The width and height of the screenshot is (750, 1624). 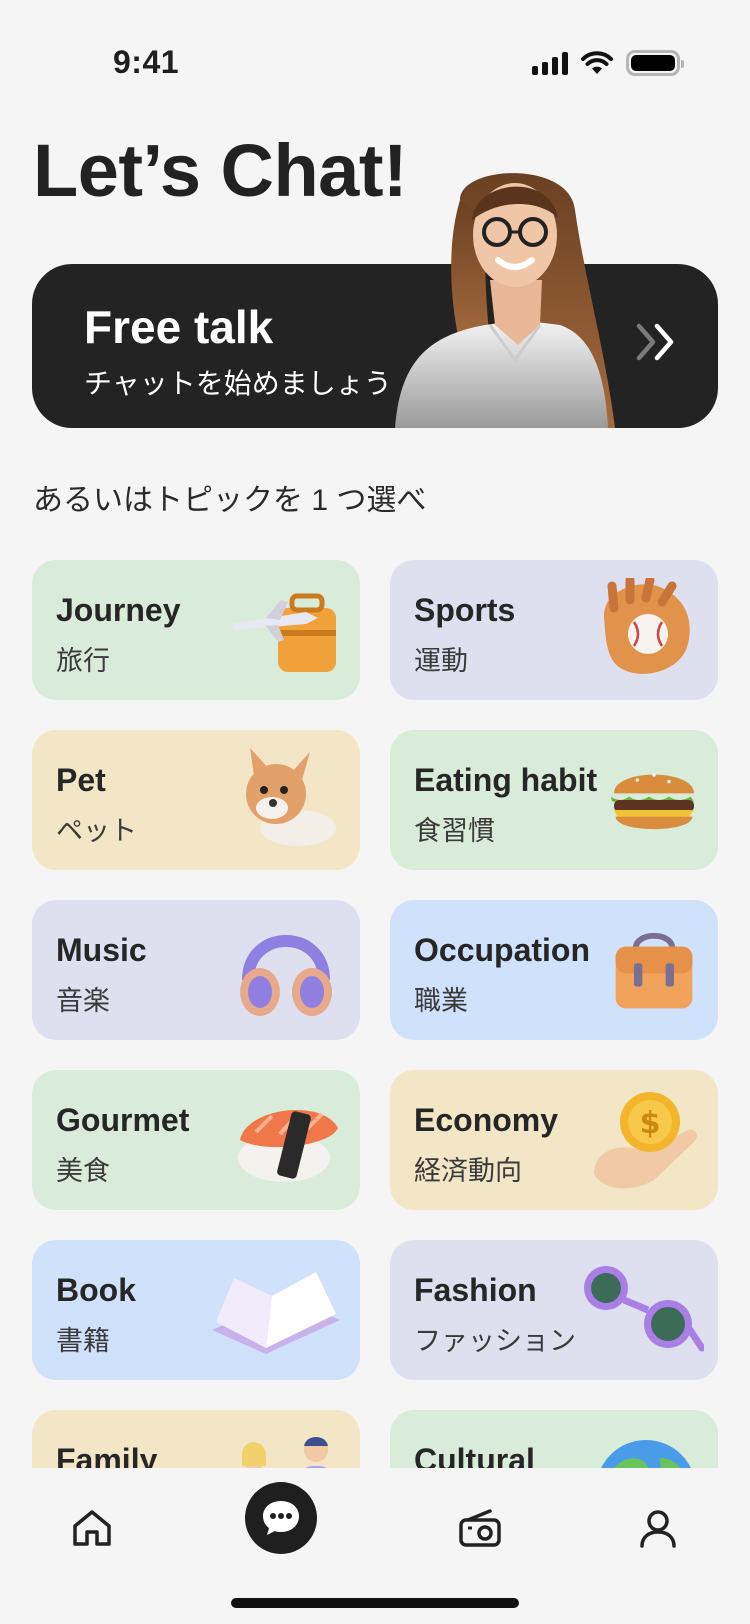 I want to click on nav-home, so click(x=92, y=1528).